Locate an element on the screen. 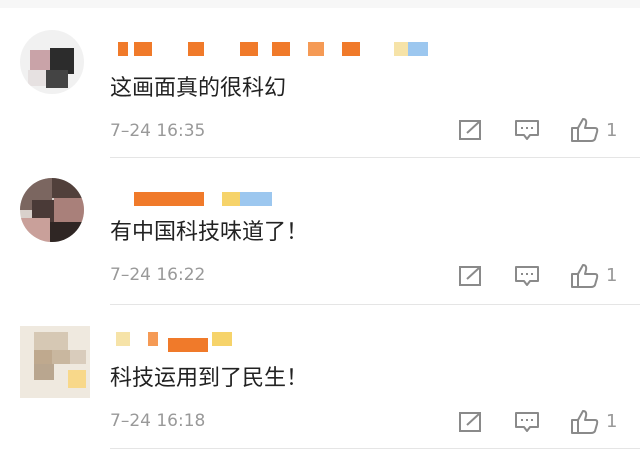 This screenshot has width=640, height=452. comment-text: 科技运用到了民生！ is located at coordinates (209, 378).